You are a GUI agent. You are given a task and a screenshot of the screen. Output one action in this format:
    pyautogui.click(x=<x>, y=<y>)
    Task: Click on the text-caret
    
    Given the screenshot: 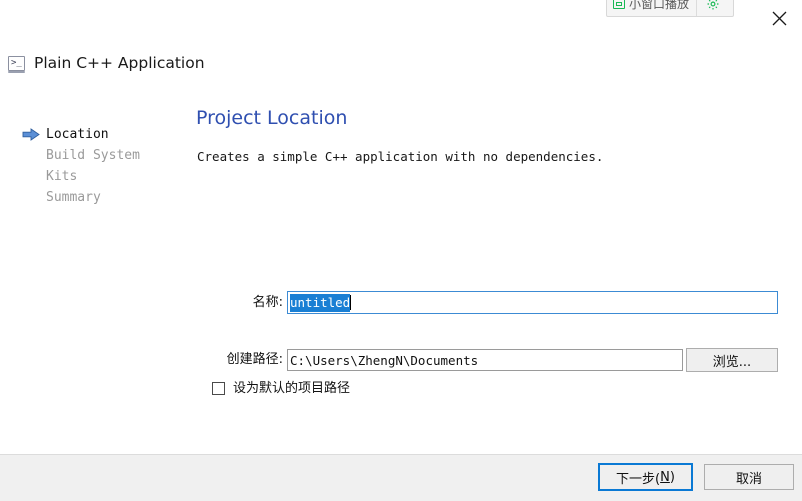 What is the action you would take?
    pyautogui.click(x=351, y=302)
    